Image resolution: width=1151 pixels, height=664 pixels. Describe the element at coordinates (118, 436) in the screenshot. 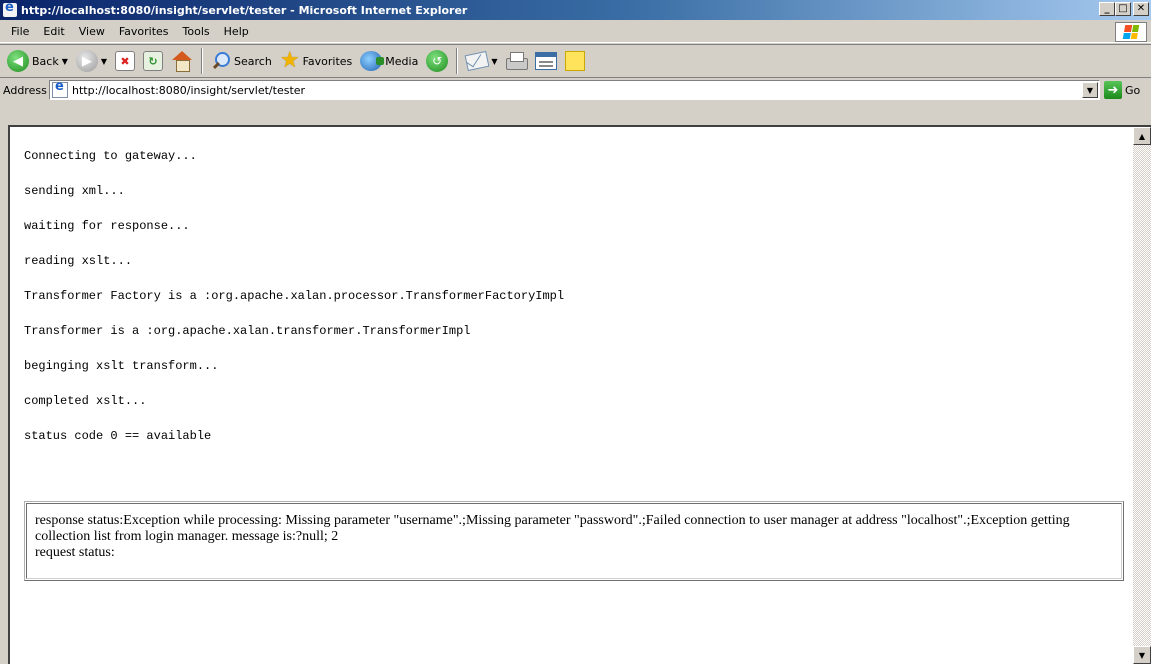

I see `log-line: status code 0 == available` at that location.